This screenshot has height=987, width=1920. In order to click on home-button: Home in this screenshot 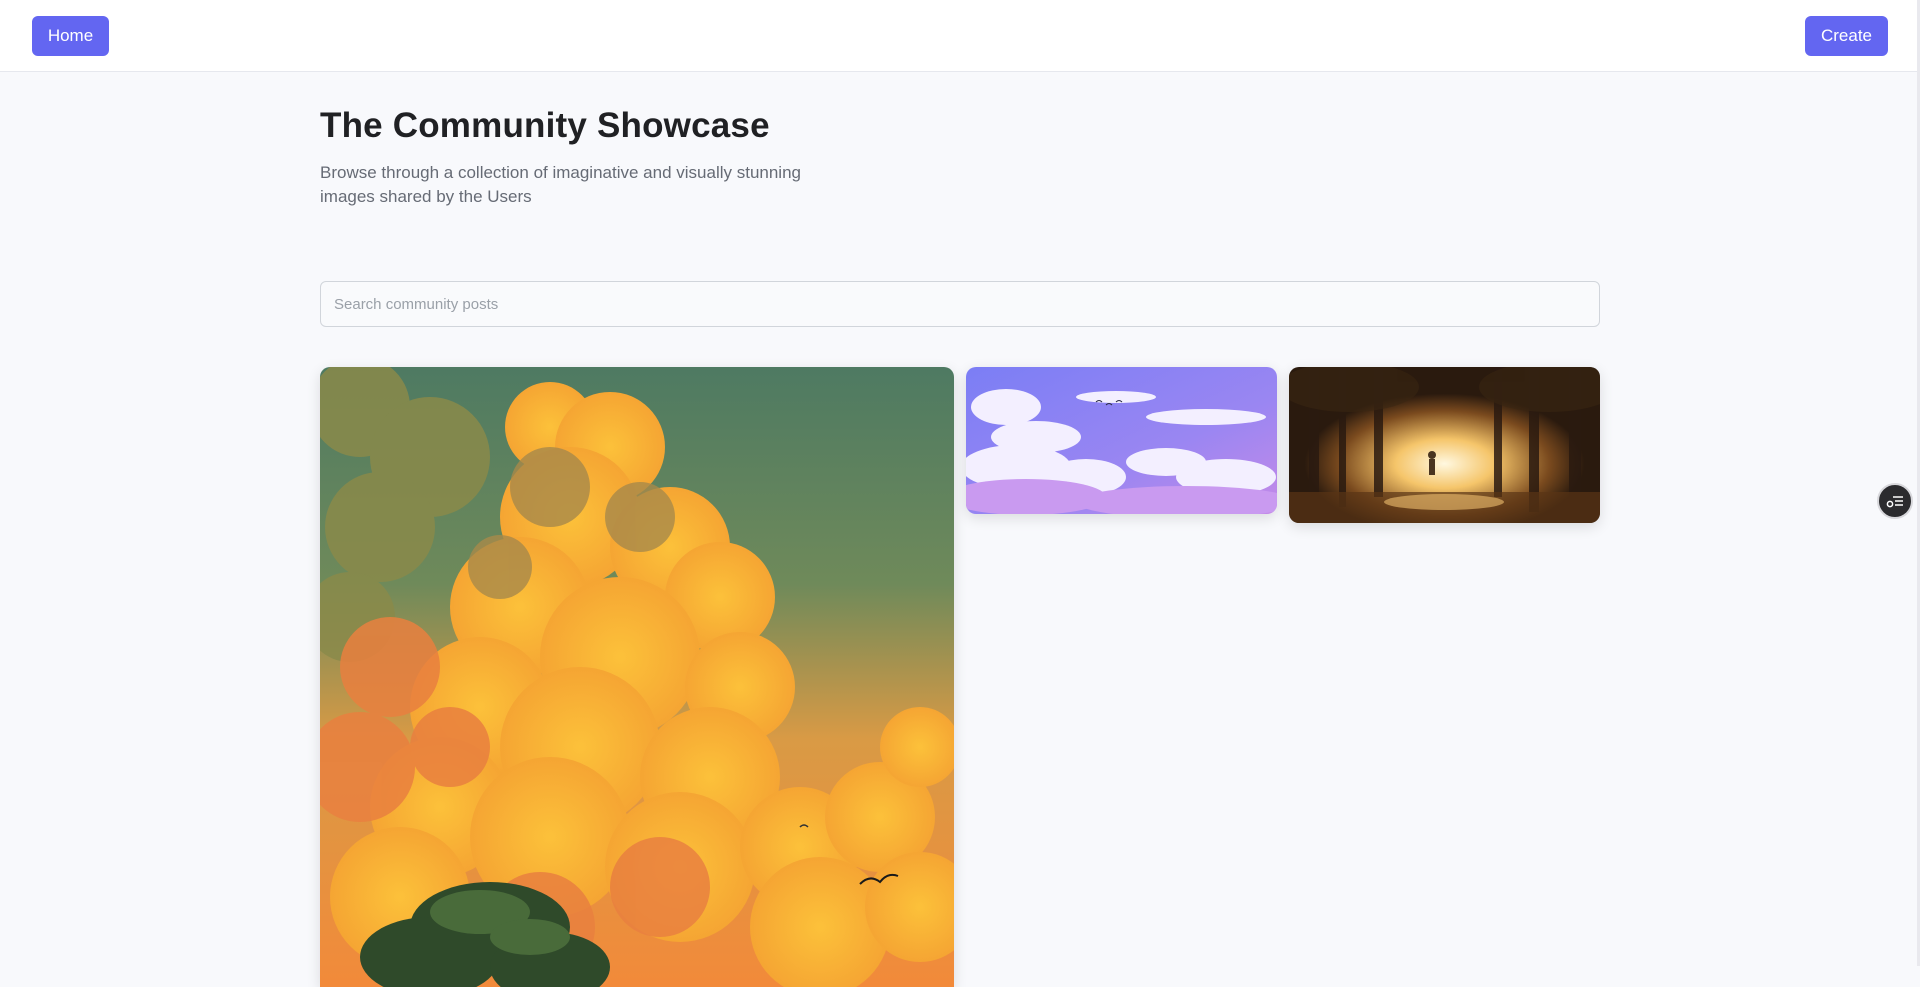, I will do `click(70, 36)`.